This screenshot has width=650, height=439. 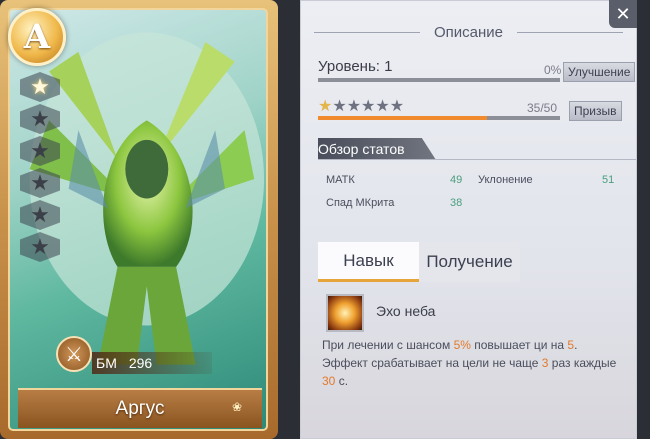 I want to click on skill-desc-text: раз каждые, so click(x=582, y=363).